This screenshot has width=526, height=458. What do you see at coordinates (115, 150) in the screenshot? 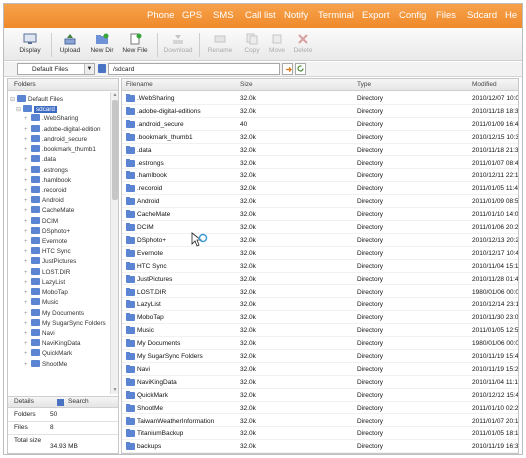
I see `scroll-thumb` at bounding box center [115, 150].